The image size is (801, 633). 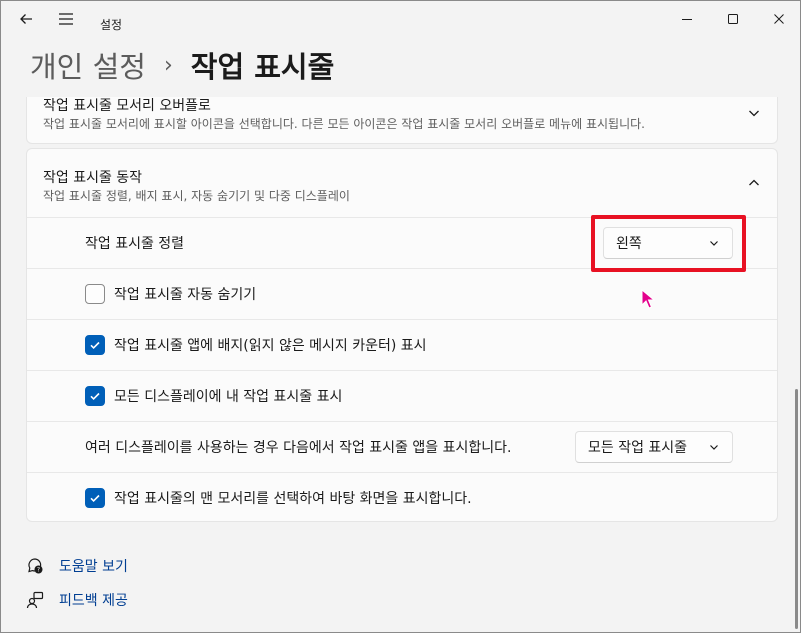 I want to click on auto-hide-row: 작업 표시줄 자동 숨기기, so click(x=402, y=293).